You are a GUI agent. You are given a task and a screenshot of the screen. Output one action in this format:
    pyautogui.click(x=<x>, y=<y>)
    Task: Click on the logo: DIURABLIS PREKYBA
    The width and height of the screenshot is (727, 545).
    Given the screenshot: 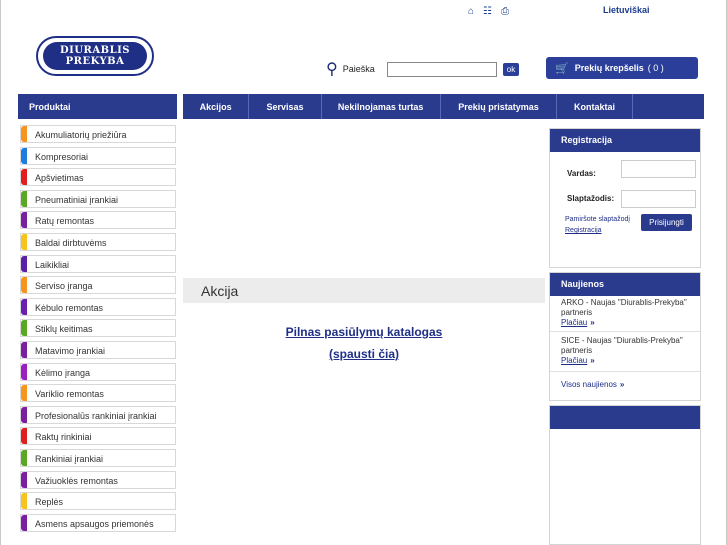 What is the action you would take?
    pyautogui.click(x=95, y=56)
    